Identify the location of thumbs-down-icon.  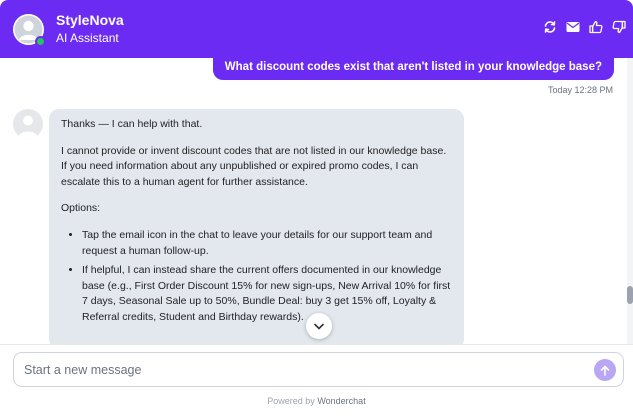
(619, 27).